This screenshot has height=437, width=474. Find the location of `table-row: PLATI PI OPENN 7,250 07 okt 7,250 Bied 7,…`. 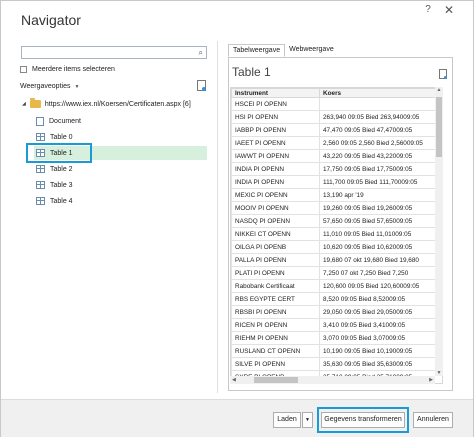

table-row: PLATI PI OPENN 7,250 07 okt 7,250 Bied 7,… is located at coordinates (336, 273).